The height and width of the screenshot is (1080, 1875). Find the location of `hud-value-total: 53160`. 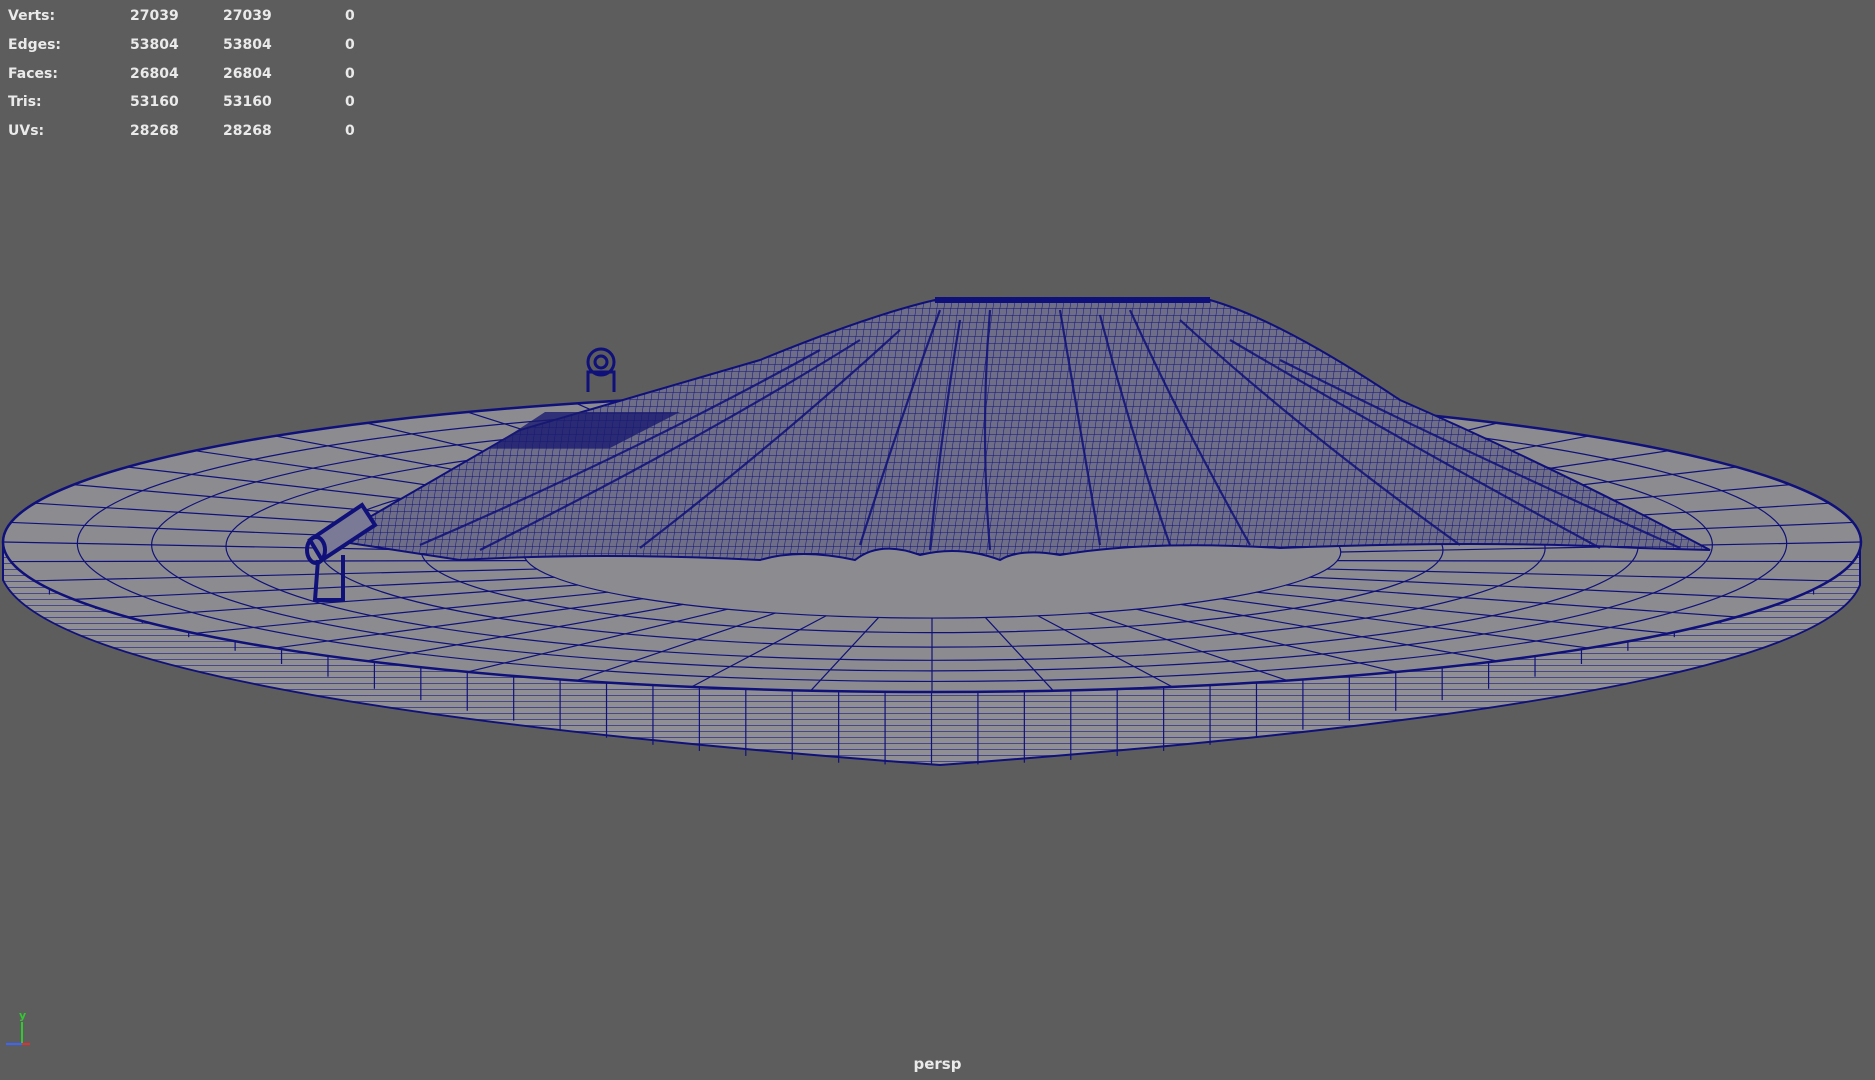

hud-value-total: 53160 is located at coordinates (154, 102).